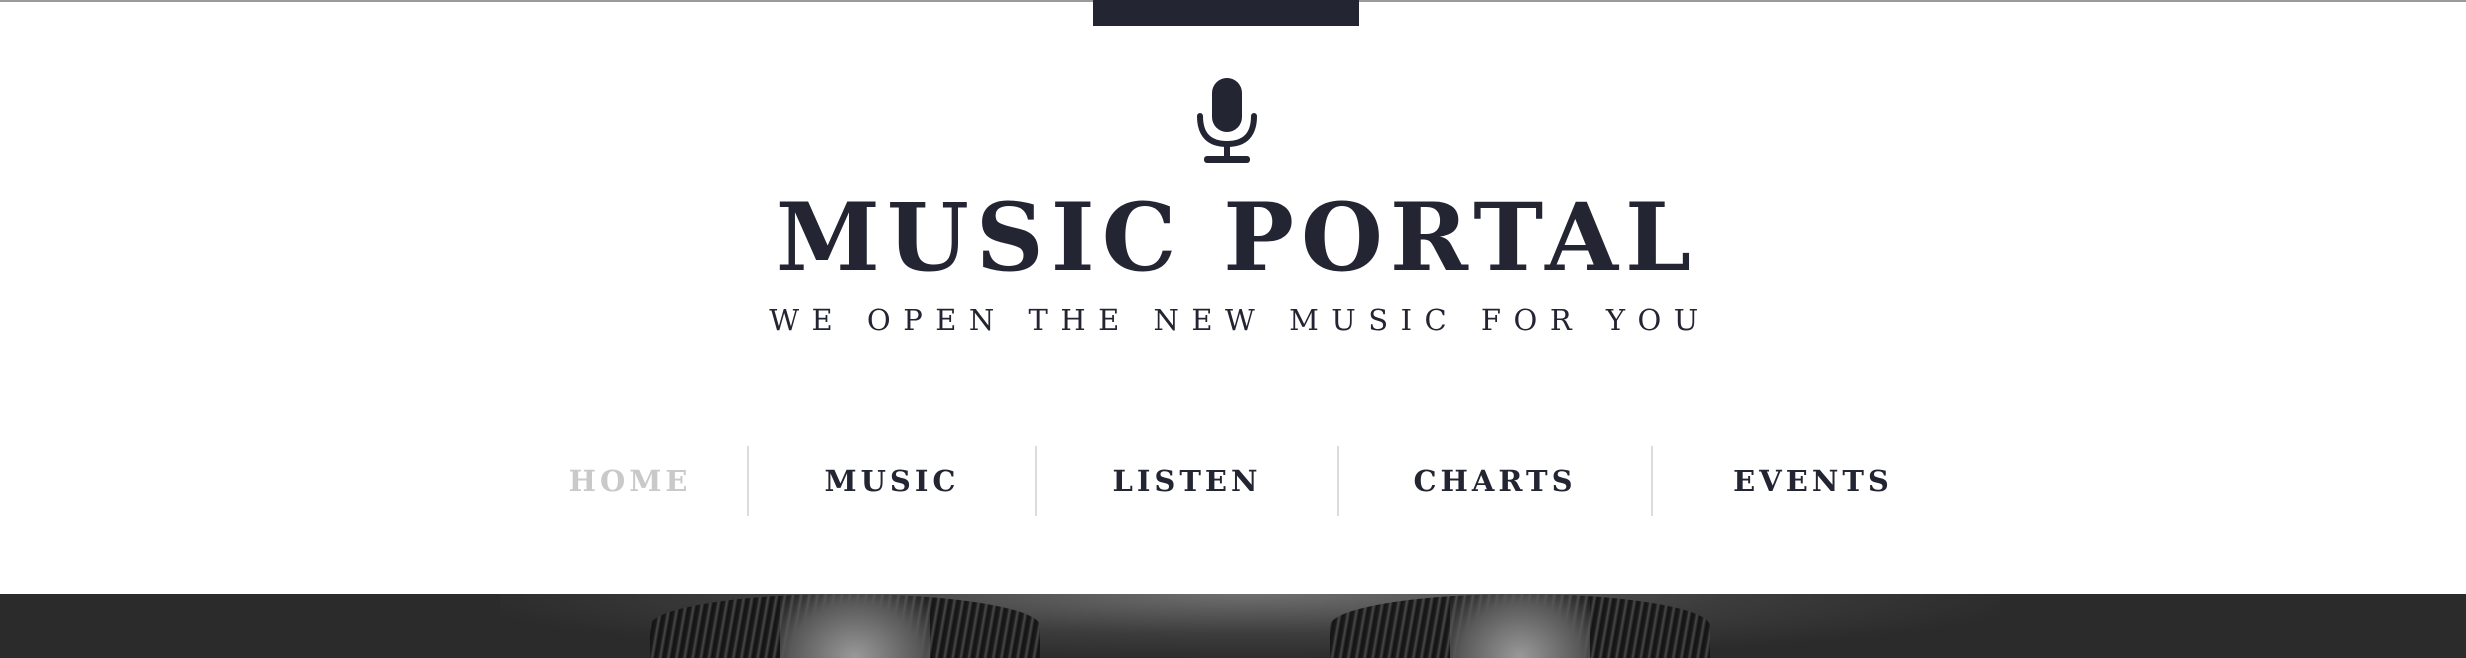 This screenshot has height=658, width=2466. Describe the element at coordinates (1496, 481) in the screenshot. I see `nav-item-charts: CHARTS` at that location.